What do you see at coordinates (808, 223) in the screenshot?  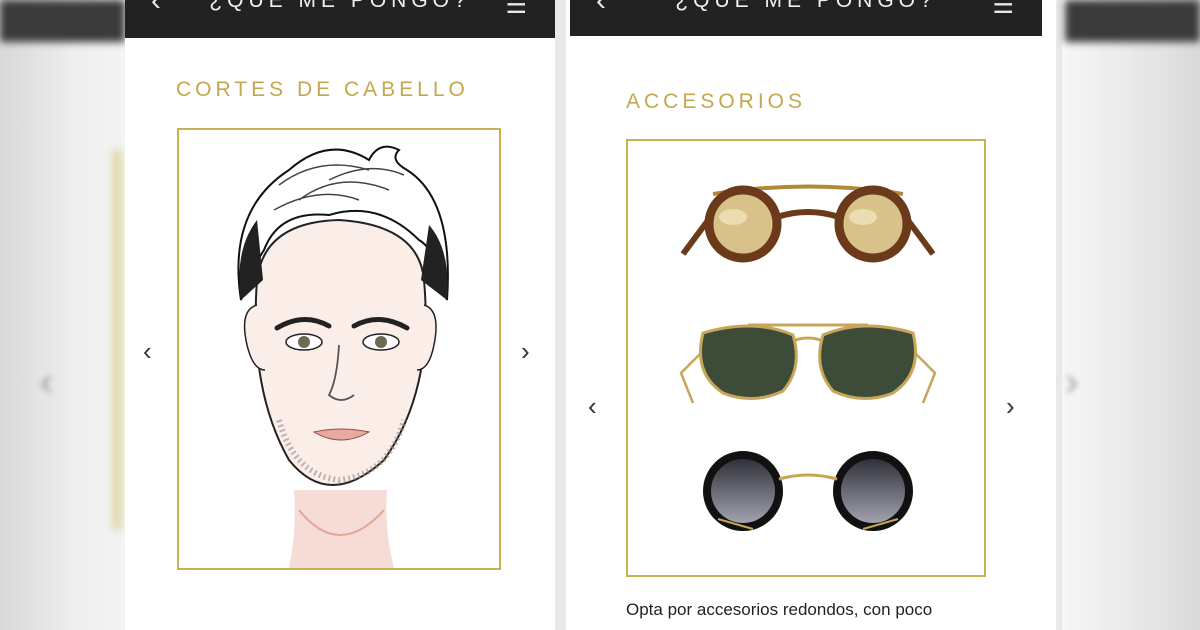 I see `round-tortoise-sunglasses` at bounding box center [808, 223].